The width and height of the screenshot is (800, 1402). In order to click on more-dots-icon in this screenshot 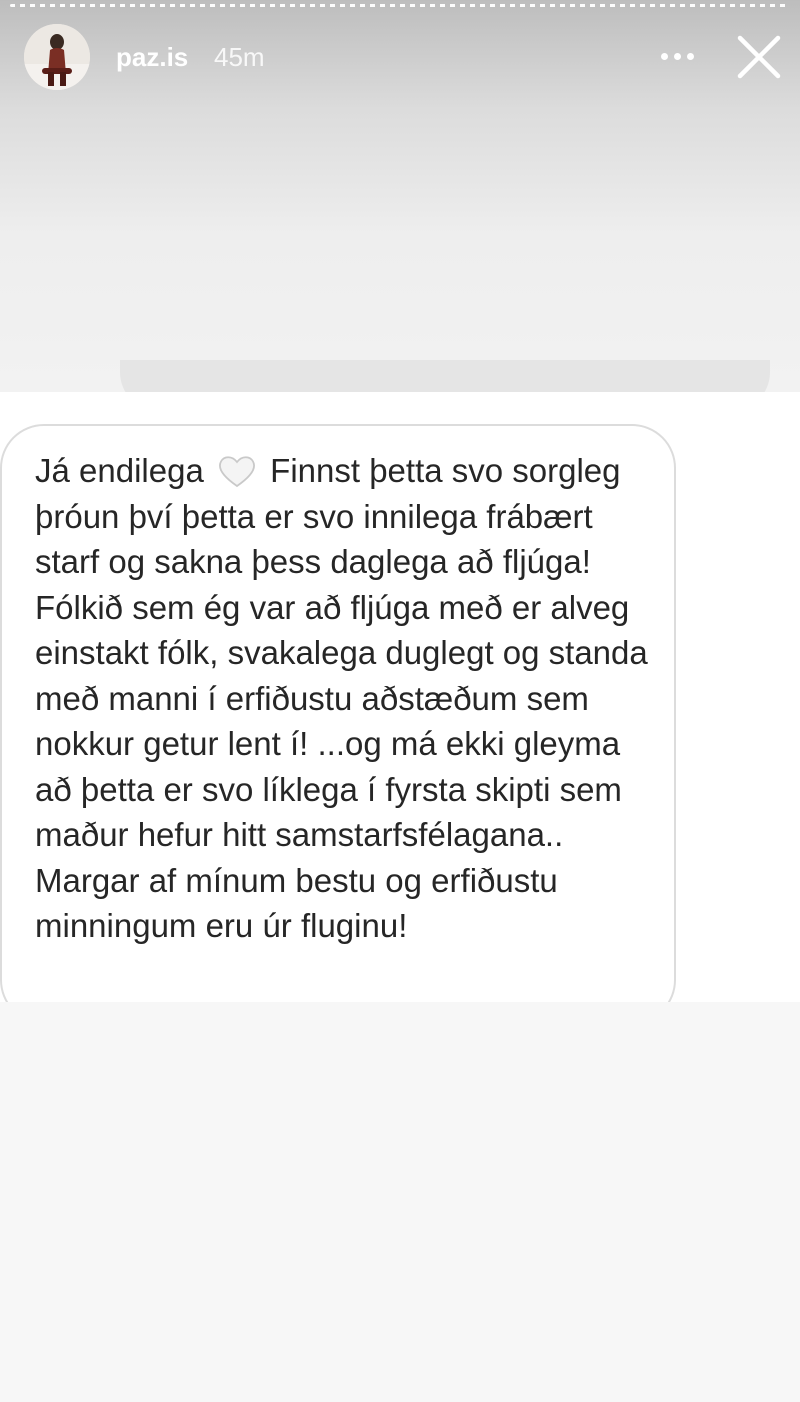, I will do `click(677, 56)`.